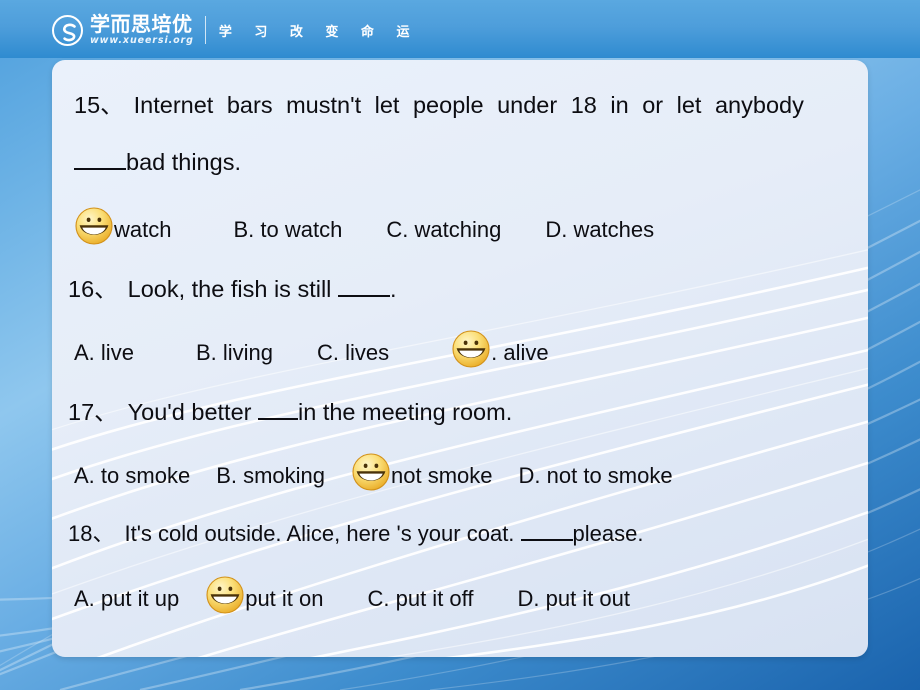 The height and width of the screenshot is (690, 920). What do you see at coordinates (93, 289) in the screenshot?
I see `question-16-number: 16、` at bounding box center [93, 289].